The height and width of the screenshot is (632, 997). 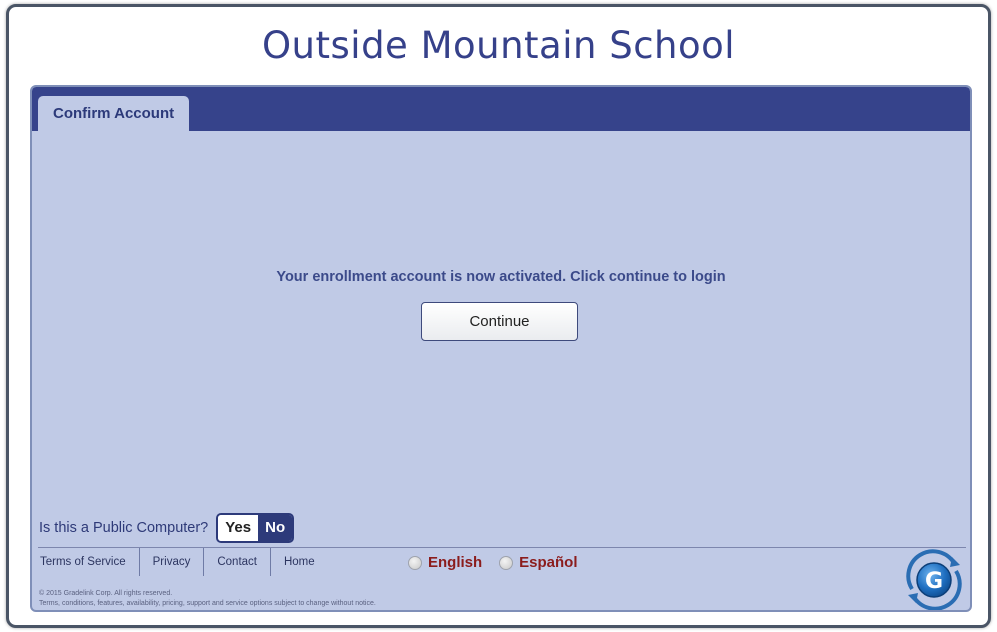 What do you see at coordinates (88, 562) in the screenshot?
I see `footer-link-terms: Terms of Service` at bounding box center [88, 562].